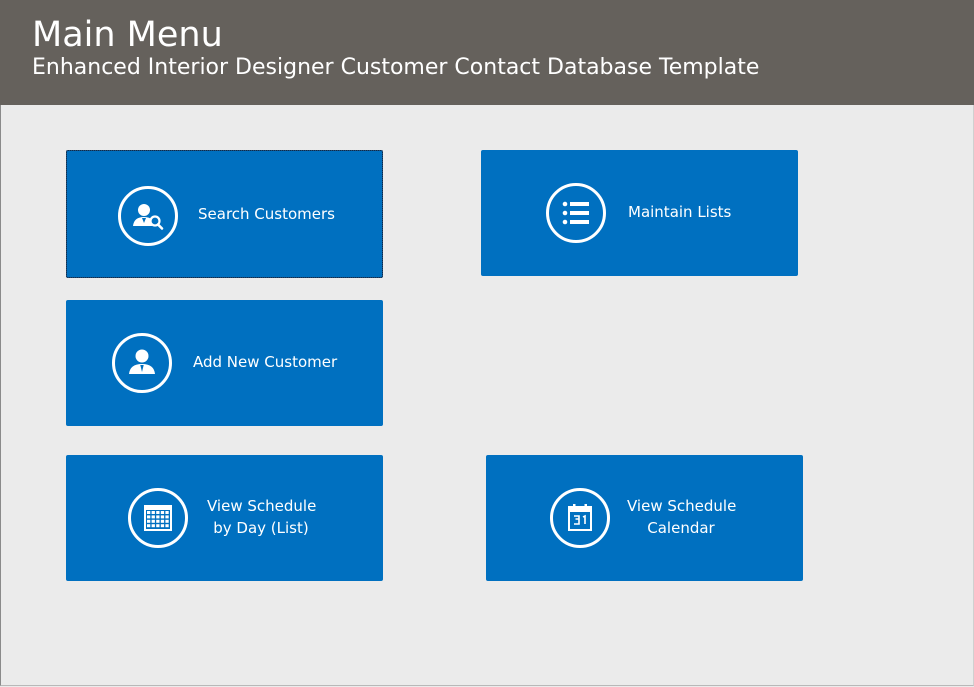  What do you see at coordinates (265, 362) in the screenshot?
I see `add-new-customer-label: Add New Customer` at bounding box center [265, 362].